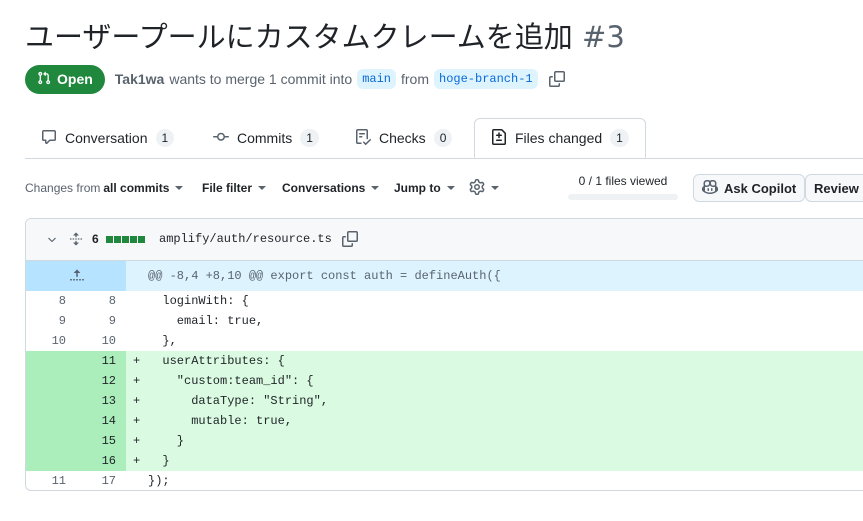 The width and height of the screenshot is (863, 521). What do you see at coordinates (96, 401) in the screenshot?
I see `new-line-number: 13` at bounding box center [96, 401].